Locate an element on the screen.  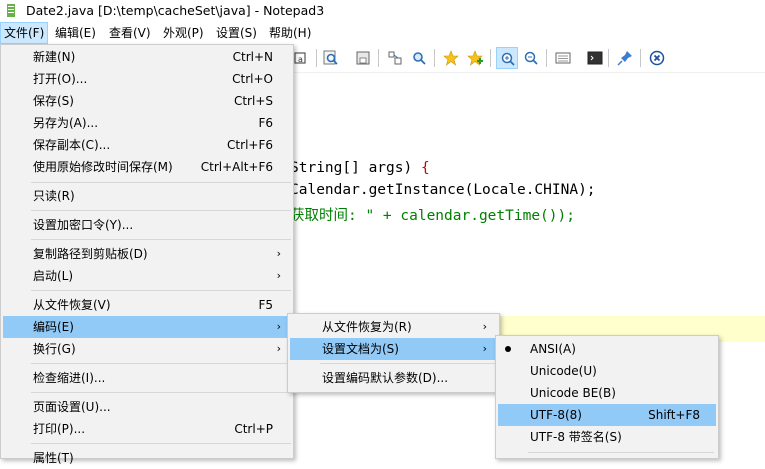
menu-item-revert-as: 从文件恢复为(R) › is located at coordinates (393, 327).